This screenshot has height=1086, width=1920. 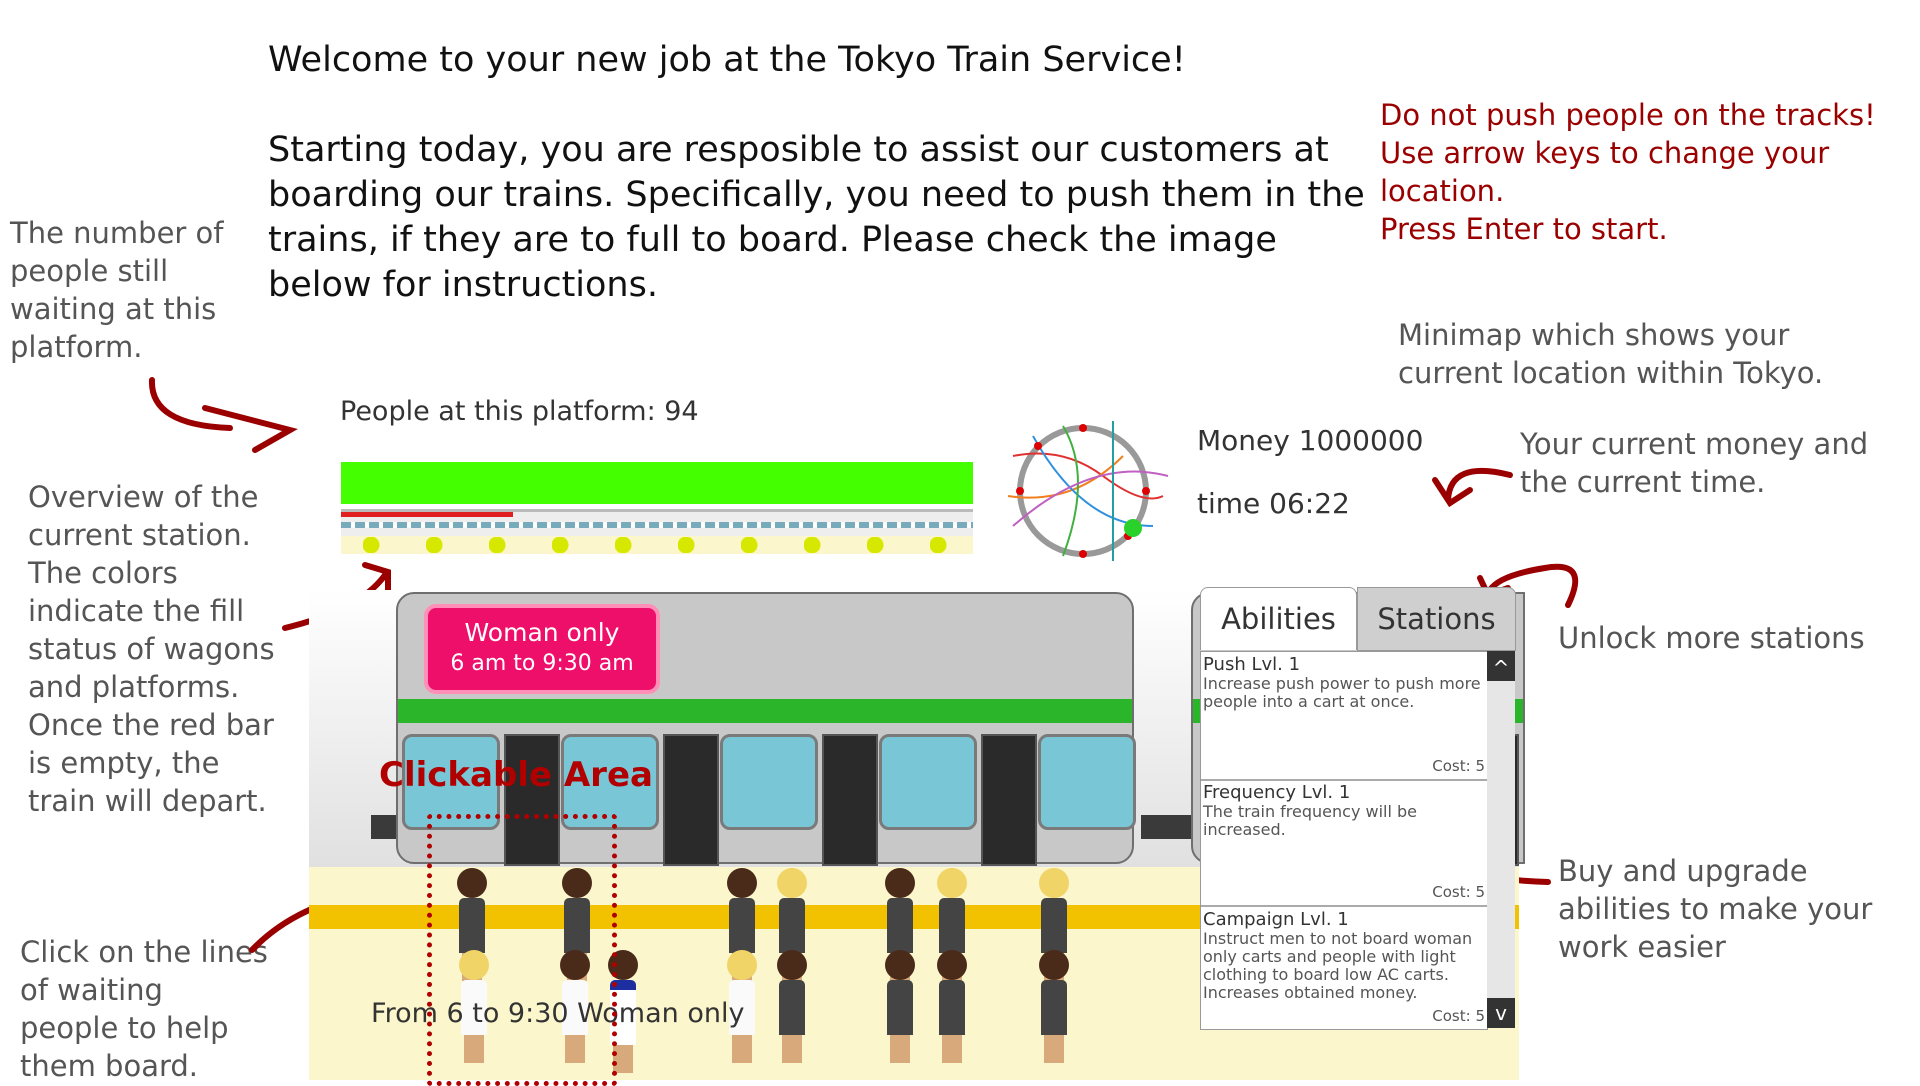 What do you see at coordinates (663, 545) in the screenshot?
I see `overview-queue-dots` at bounding box center [663, 545].